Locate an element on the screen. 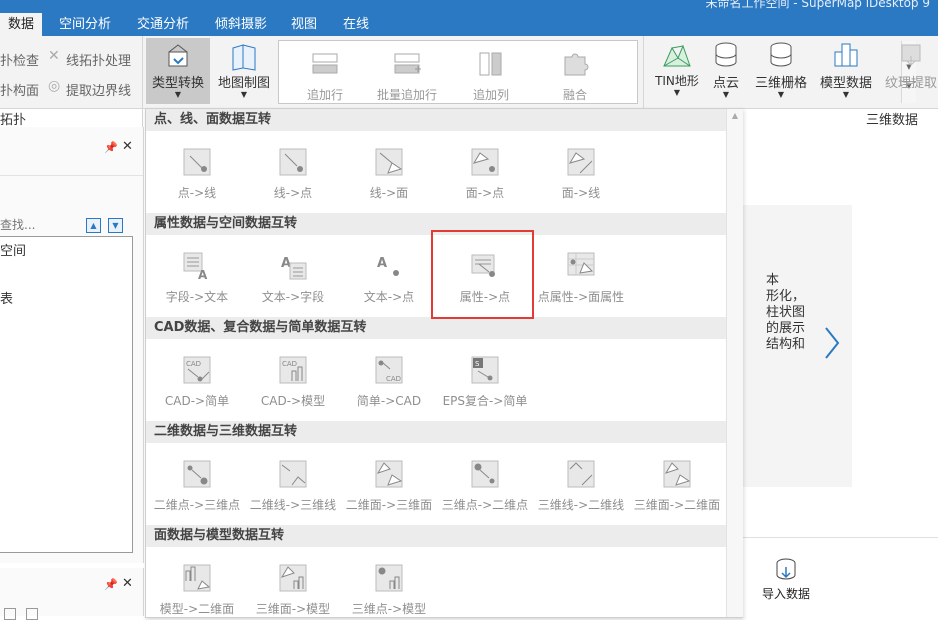 Image resolution: width=938 pixels, height=620 pixels. import-data-label: 导入数据 is located at coordinates (785, 594).